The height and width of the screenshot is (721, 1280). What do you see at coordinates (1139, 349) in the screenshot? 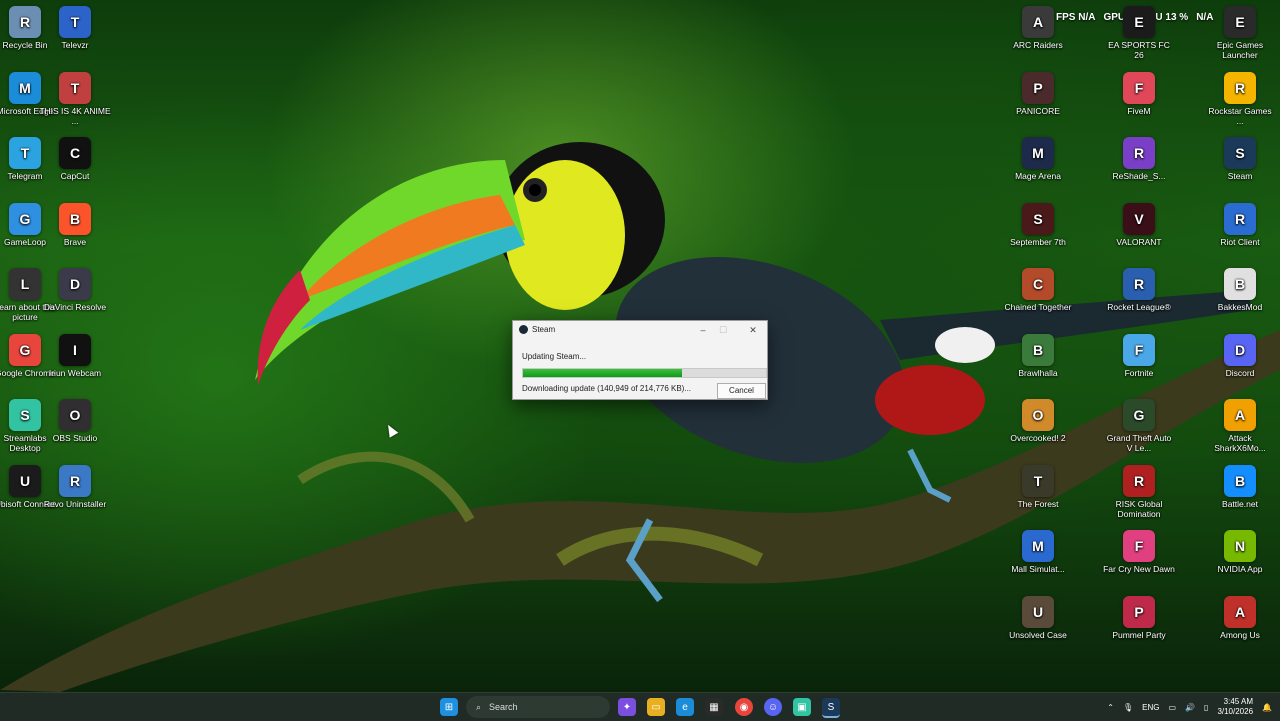
I see `fortnite-icon: F` at bounding box center [1139, 349].